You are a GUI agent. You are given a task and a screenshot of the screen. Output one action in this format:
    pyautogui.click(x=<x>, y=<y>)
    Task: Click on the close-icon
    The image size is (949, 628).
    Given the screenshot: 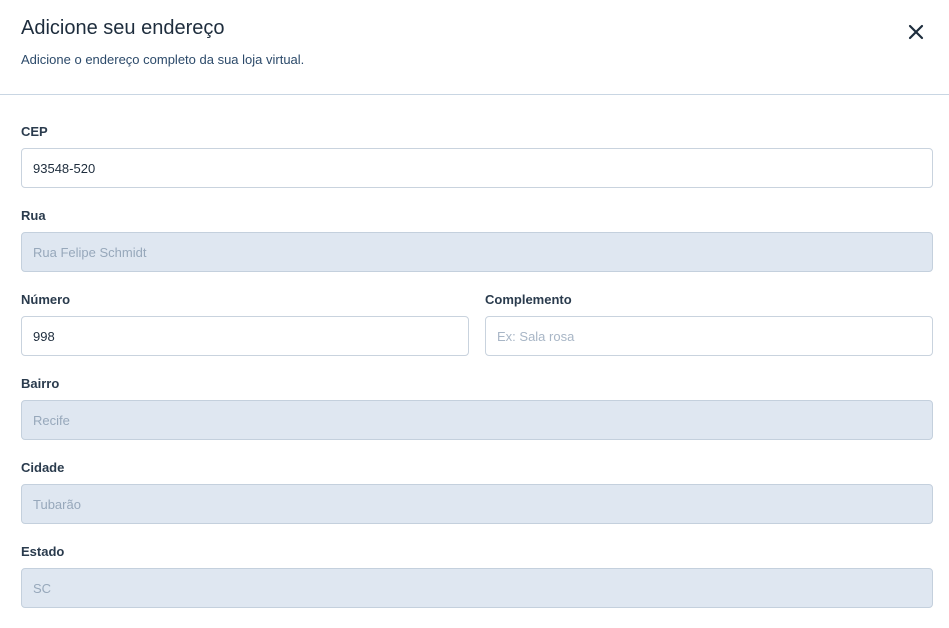 What is the action you would take?
    pyautogui.click(x=916, y=32)
    